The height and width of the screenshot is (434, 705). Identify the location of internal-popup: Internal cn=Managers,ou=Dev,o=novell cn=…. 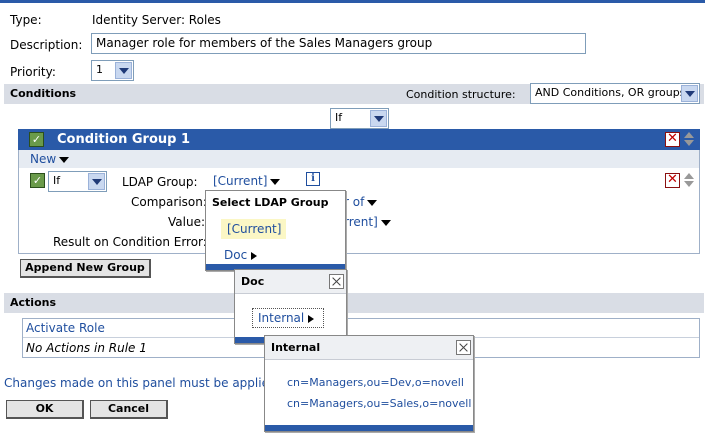
(369, 383).